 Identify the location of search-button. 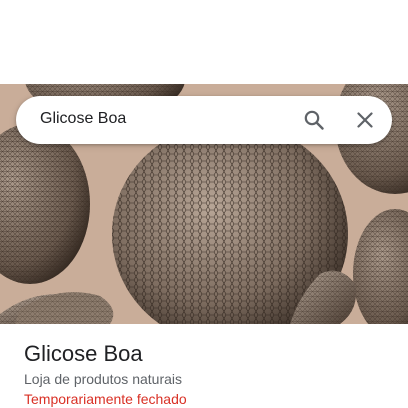
(314, 120).